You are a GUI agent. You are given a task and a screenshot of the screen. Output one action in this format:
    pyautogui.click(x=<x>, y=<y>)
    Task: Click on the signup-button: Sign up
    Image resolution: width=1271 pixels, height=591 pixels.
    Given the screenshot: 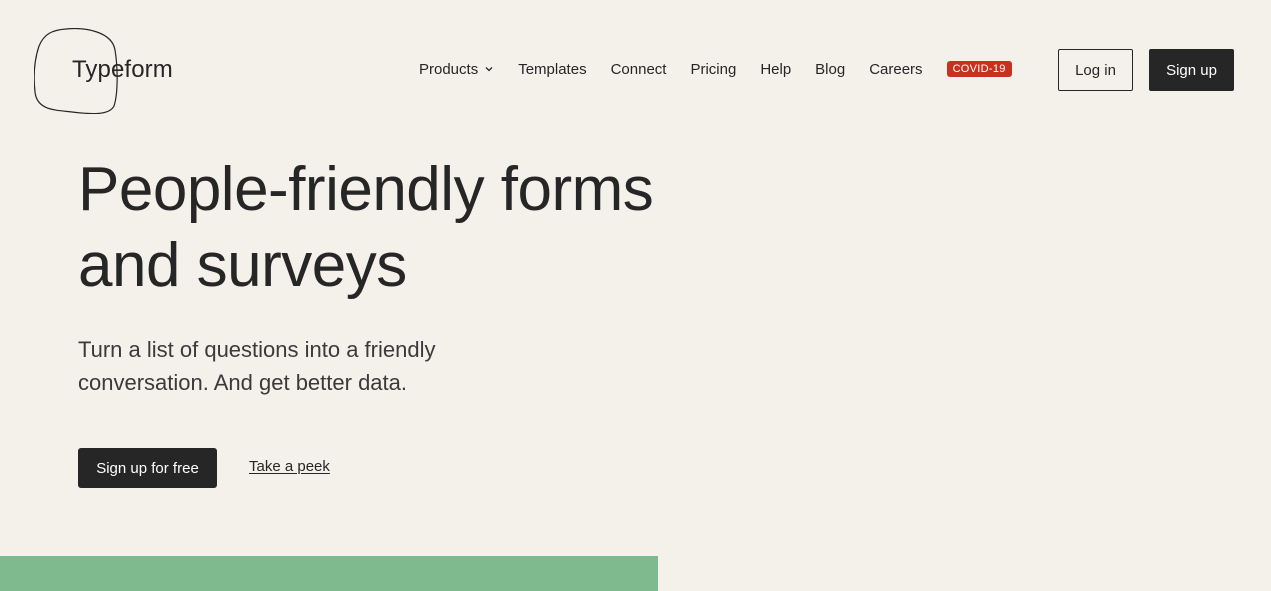 What is the action you would take?
    pyautogui.click(x=1191, y=70)
    